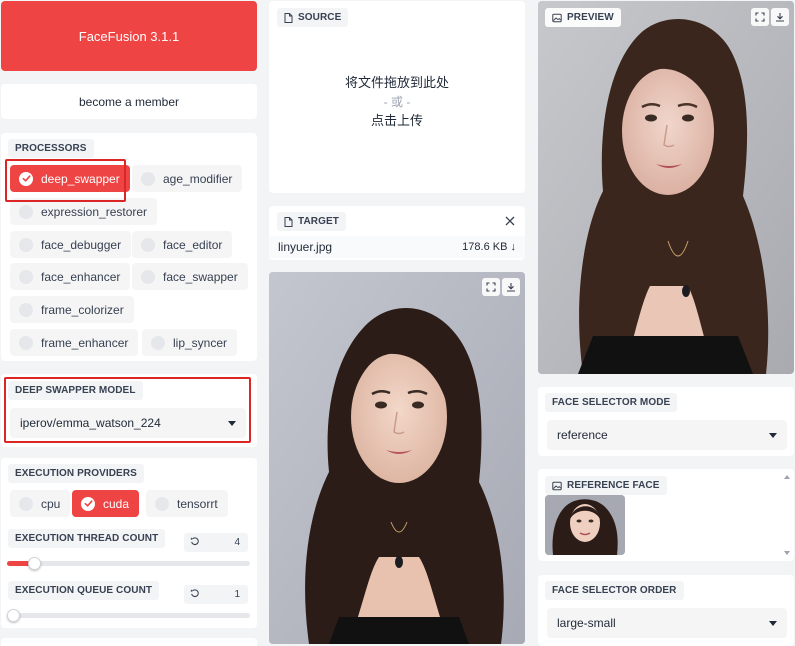 This screenshot has height=646, width=795. What do you see at coordinates (397, 233) in the screenshot?
I see `target-panel: TARGET linyuer.jpg 178.6 KB ↓` at bounding box center [397, 233].